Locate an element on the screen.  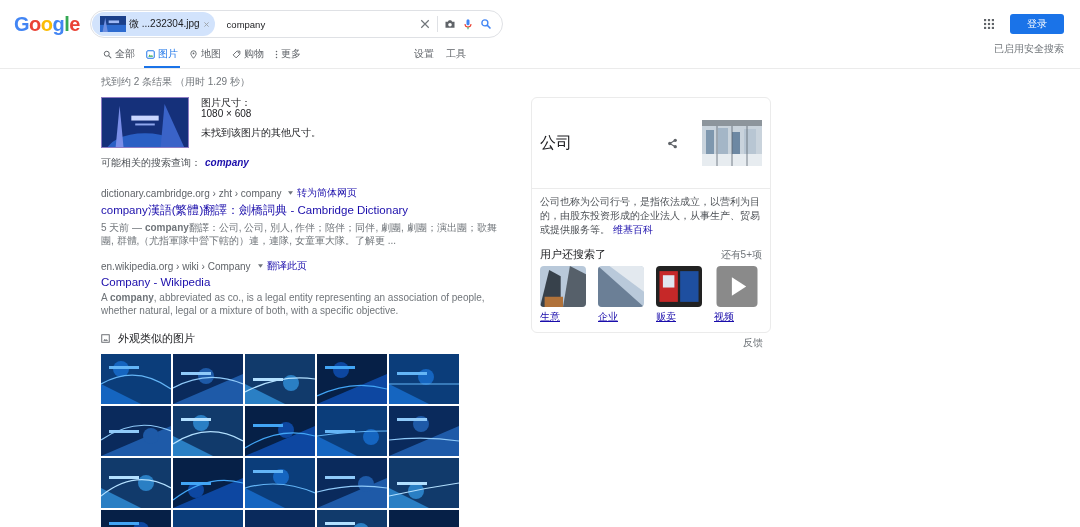
image-size-label: 图片尺寸： is located at coordinates (226, 102).